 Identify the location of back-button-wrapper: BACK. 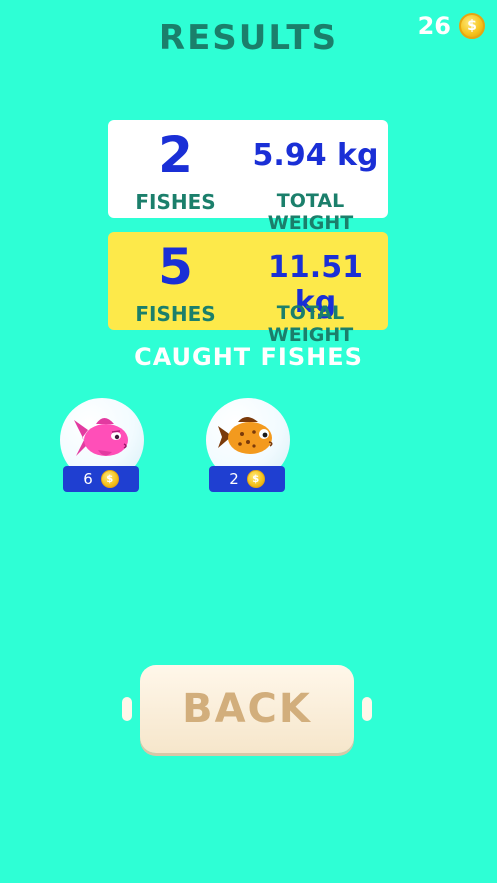
(247, 710).